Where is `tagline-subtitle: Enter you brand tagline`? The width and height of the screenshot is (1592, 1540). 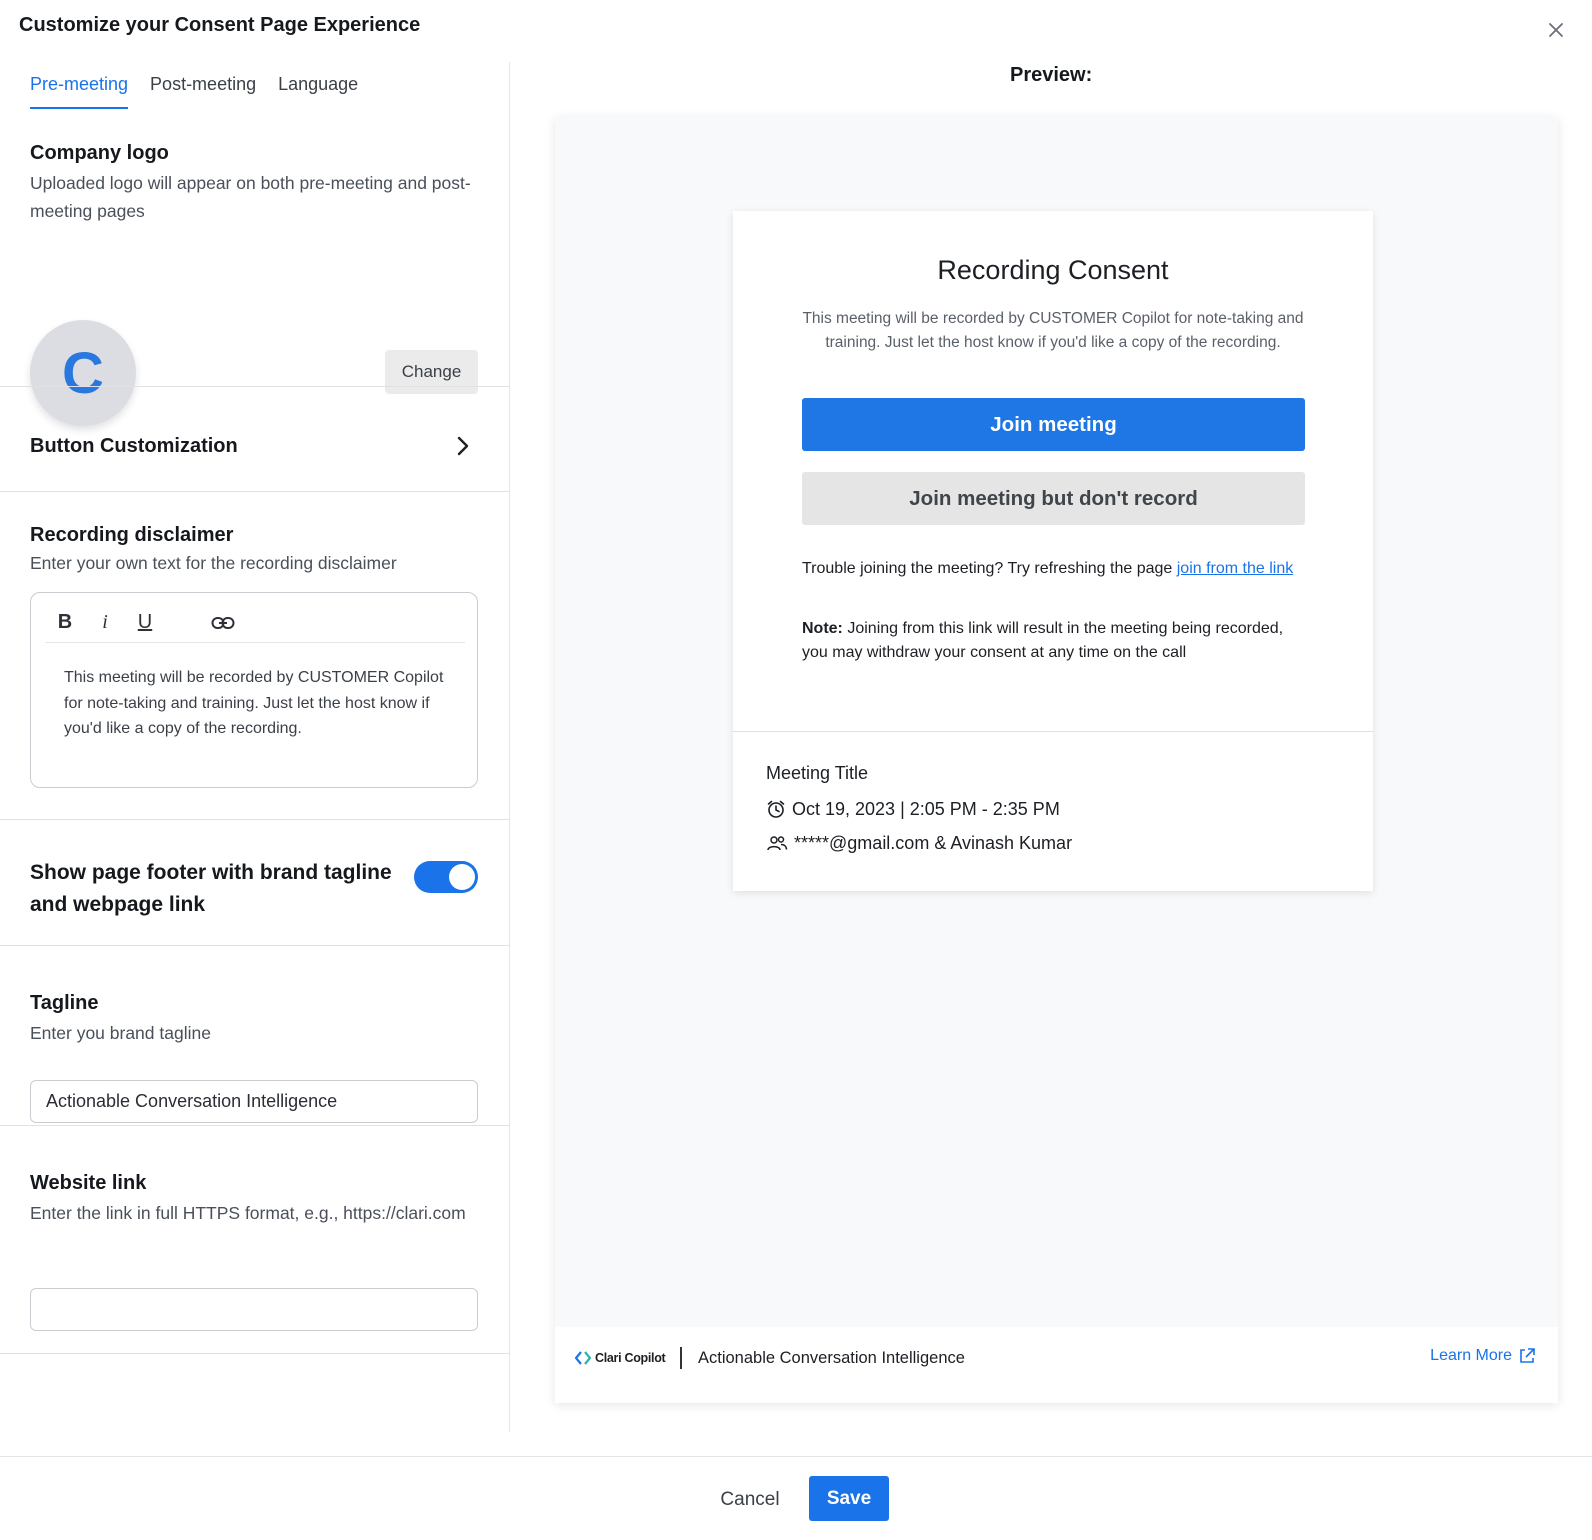 tagline-subtitle: Enter you brand tagline is located at coordinates (120, 1033).